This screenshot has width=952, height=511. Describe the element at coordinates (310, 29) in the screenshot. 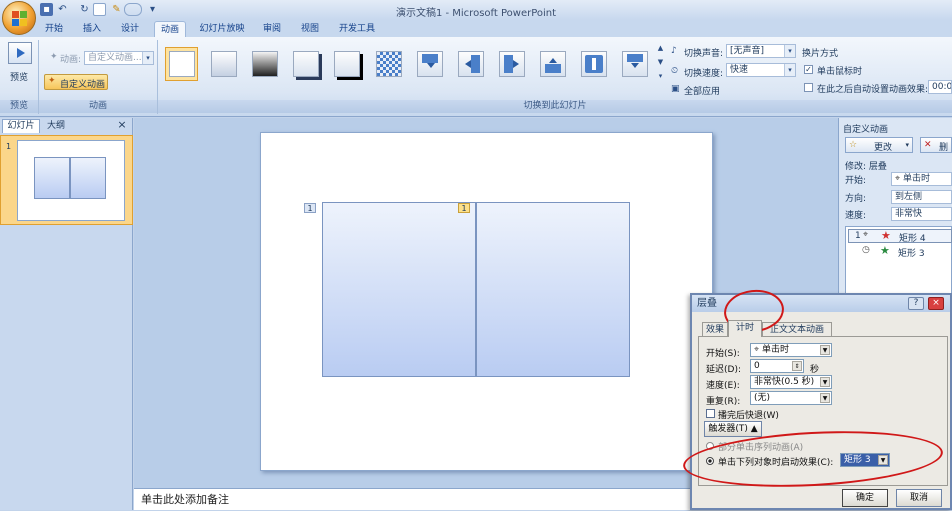

I see `tab-view: 视图` at that location.